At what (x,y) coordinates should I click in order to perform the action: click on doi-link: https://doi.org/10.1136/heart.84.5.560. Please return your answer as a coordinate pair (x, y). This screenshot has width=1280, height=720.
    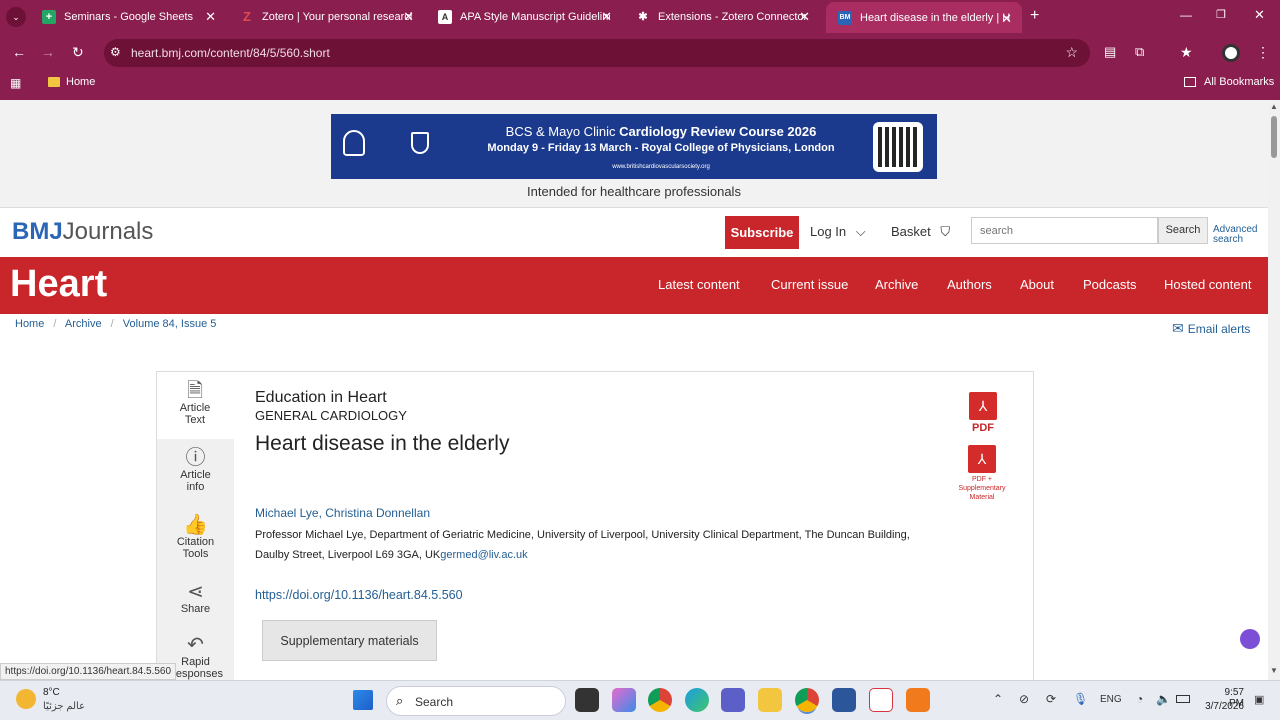
    Looking at the image, I should click on (359, 595).